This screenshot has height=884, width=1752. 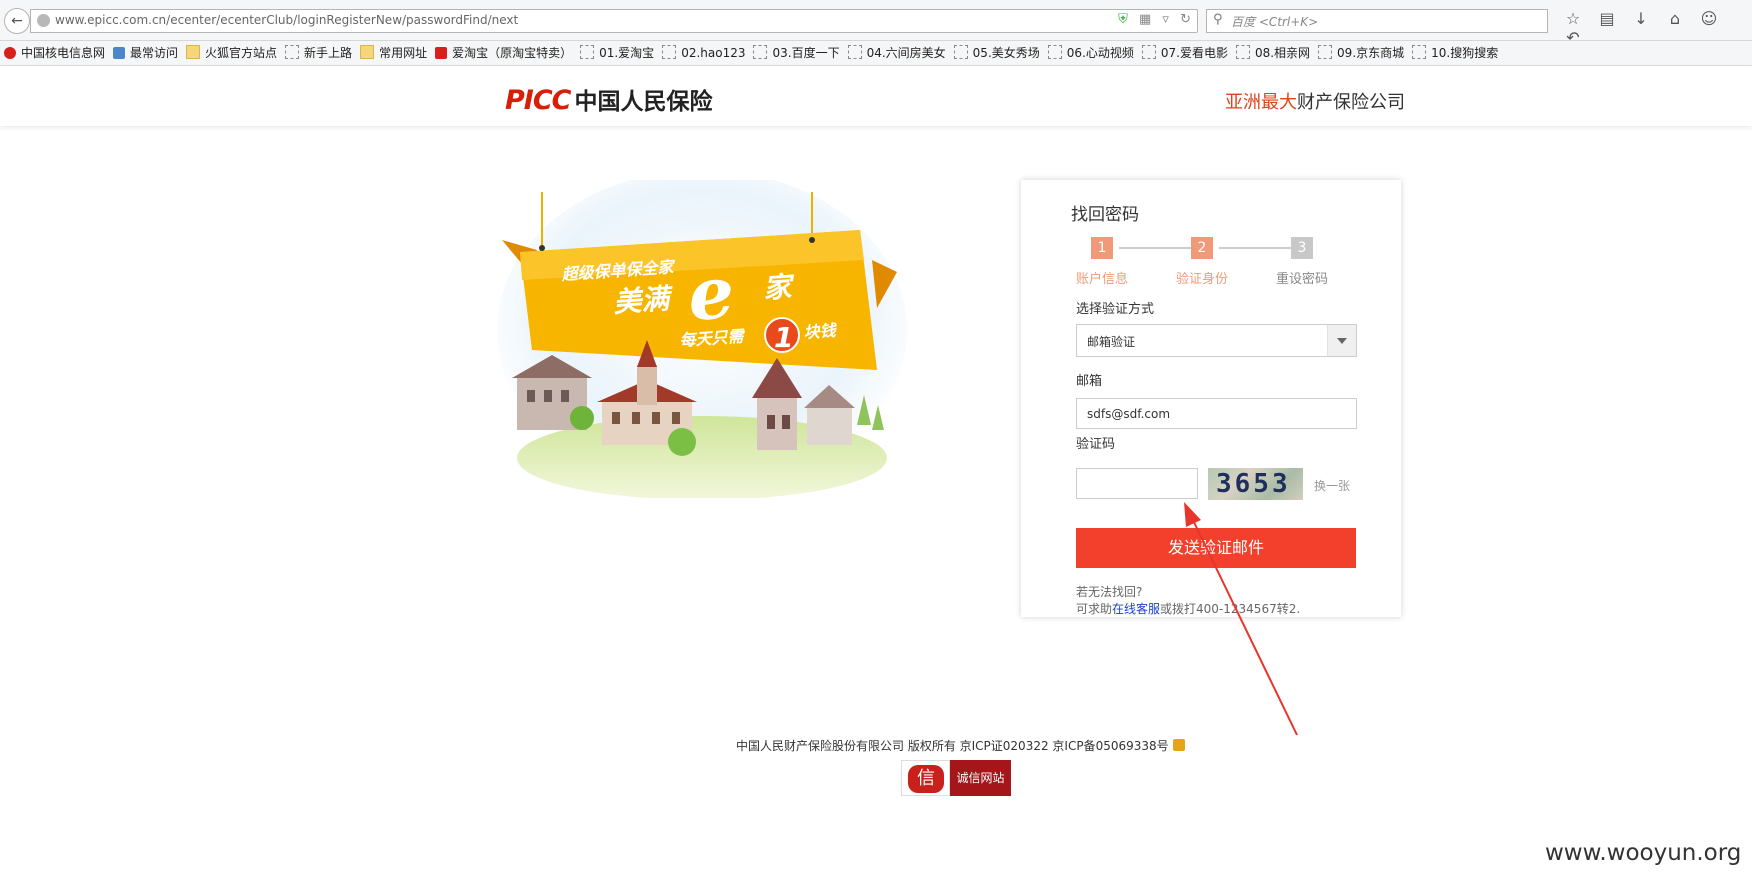 I want to click on trust-badge-icon-text: 信, so click(x=926, y=779).